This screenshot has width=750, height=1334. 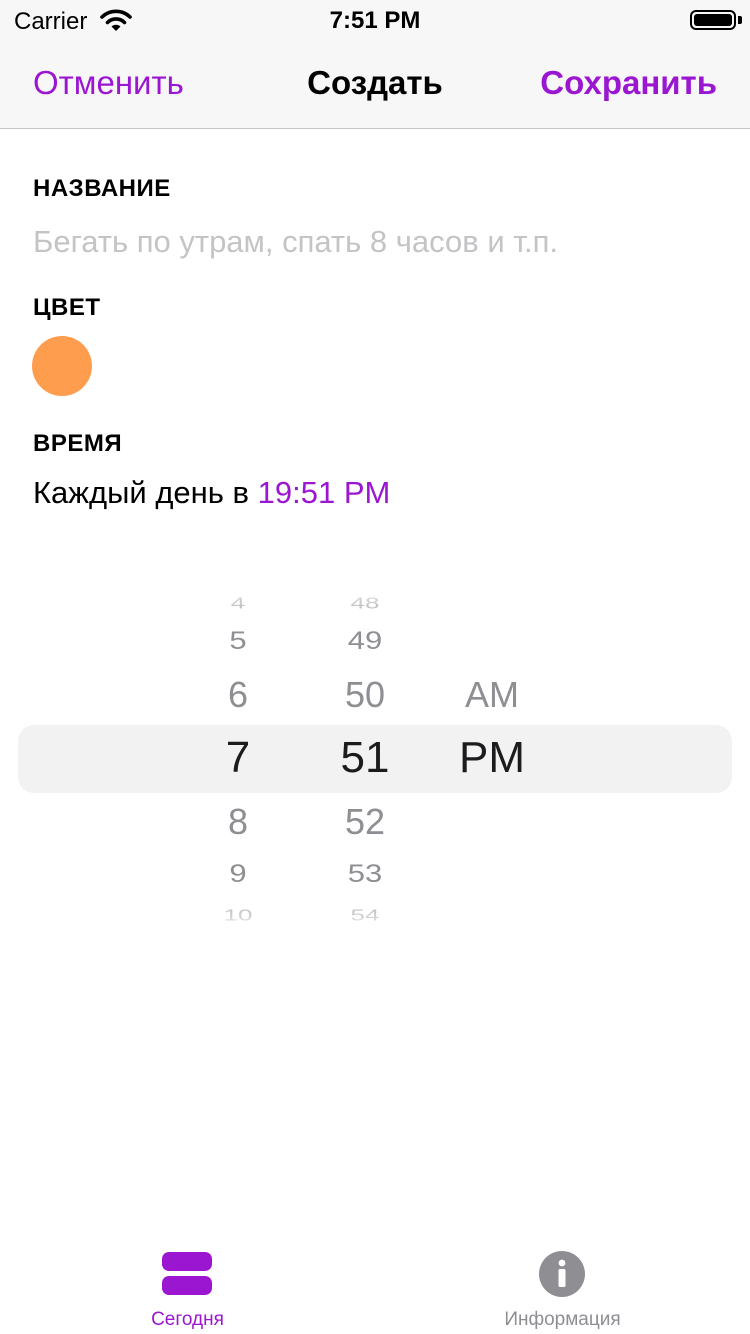 What do you see at coordinates (740, 20) in the screenshot?
I see `battery-tip` at bounding box center [740, 20].